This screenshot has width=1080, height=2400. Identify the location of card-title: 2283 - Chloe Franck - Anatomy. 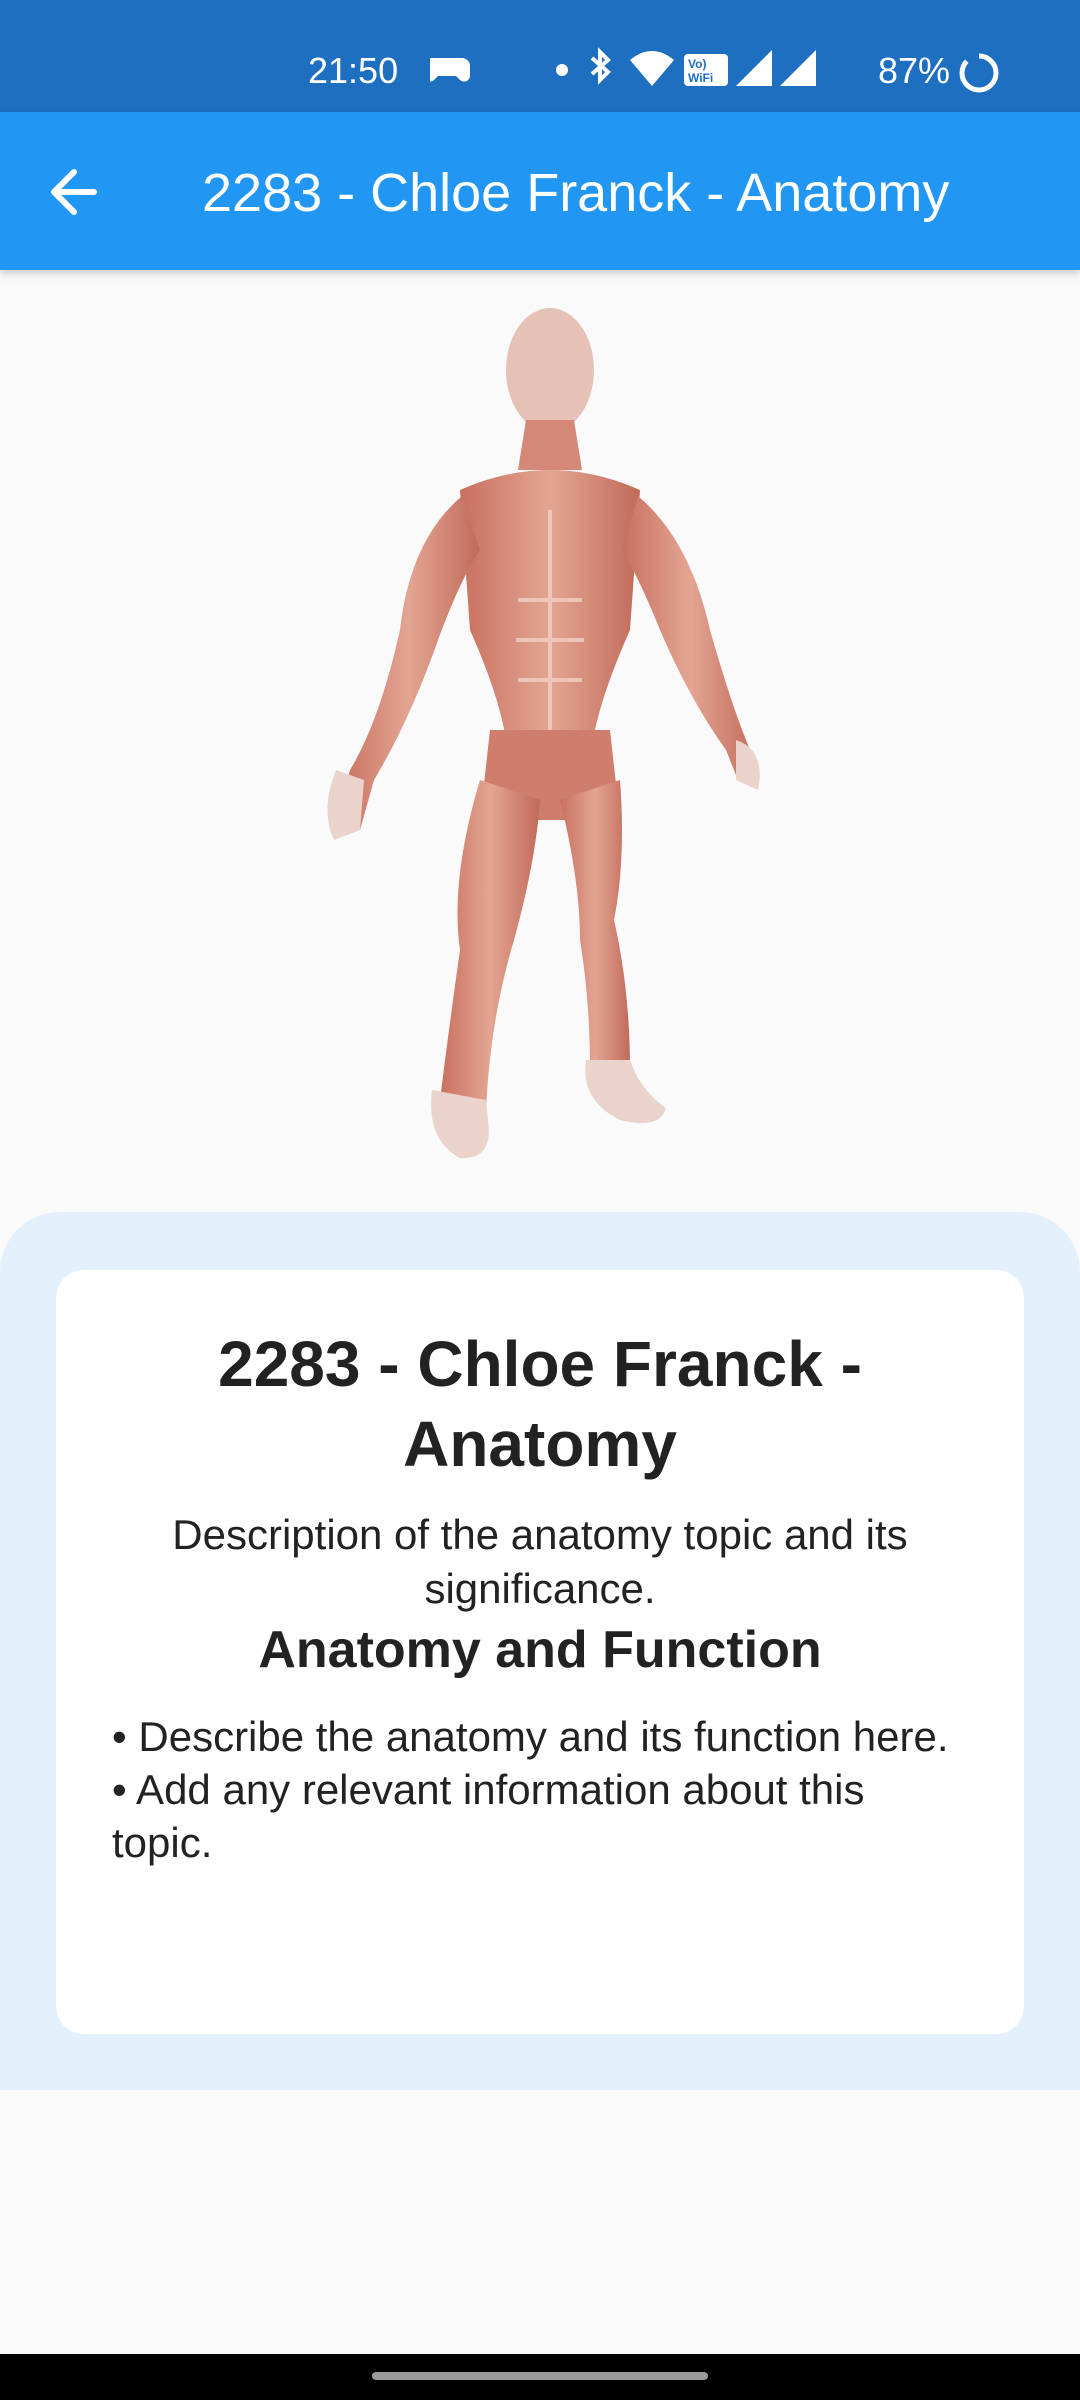
(540, 1404).